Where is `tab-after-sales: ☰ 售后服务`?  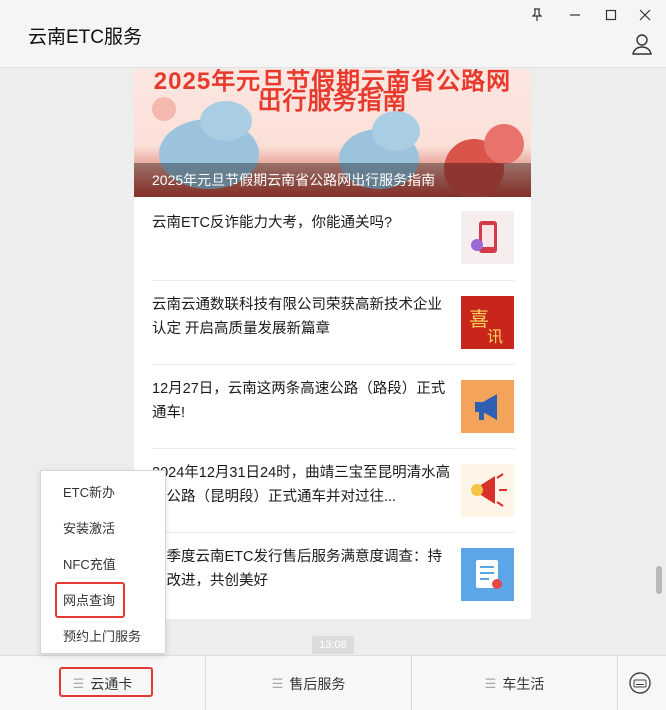
tab-after-sales: ☰ 售后服务 is located at coordinates (309, 683).